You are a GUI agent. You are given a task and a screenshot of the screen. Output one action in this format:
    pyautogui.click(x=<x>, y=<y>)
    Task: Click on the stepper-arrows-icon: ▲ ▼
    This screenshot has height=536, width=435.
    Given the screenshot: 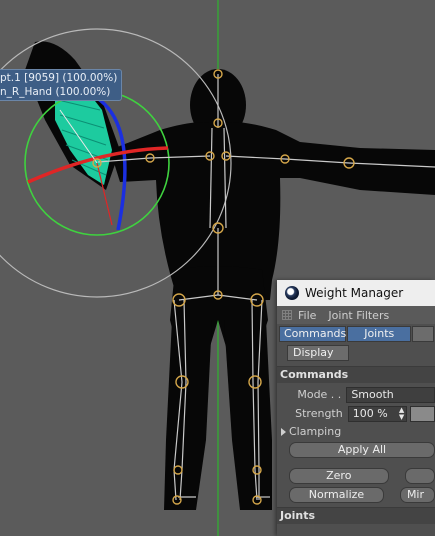 What is the action you would take?
    pyautogui.click(x=401, y=413)
    